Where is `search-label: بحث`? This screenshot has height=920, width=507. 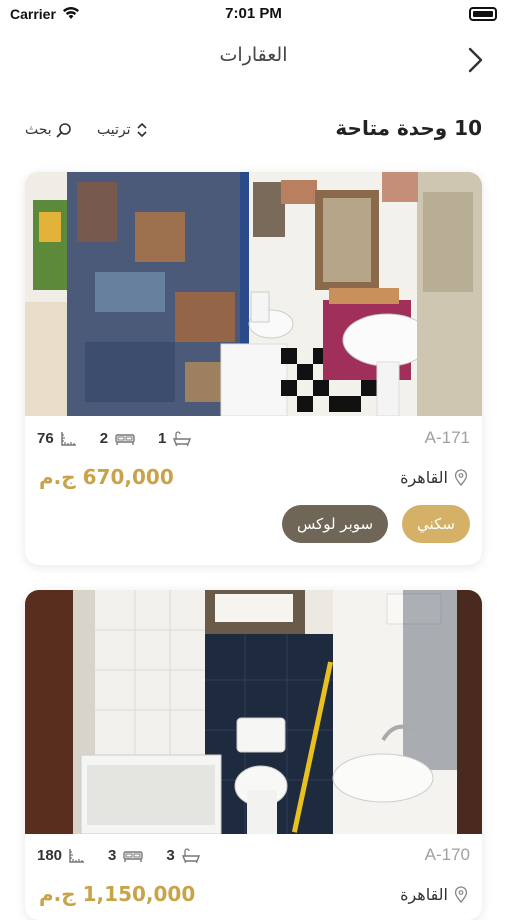 search-label: بحث is located at coordinates (38, 130).